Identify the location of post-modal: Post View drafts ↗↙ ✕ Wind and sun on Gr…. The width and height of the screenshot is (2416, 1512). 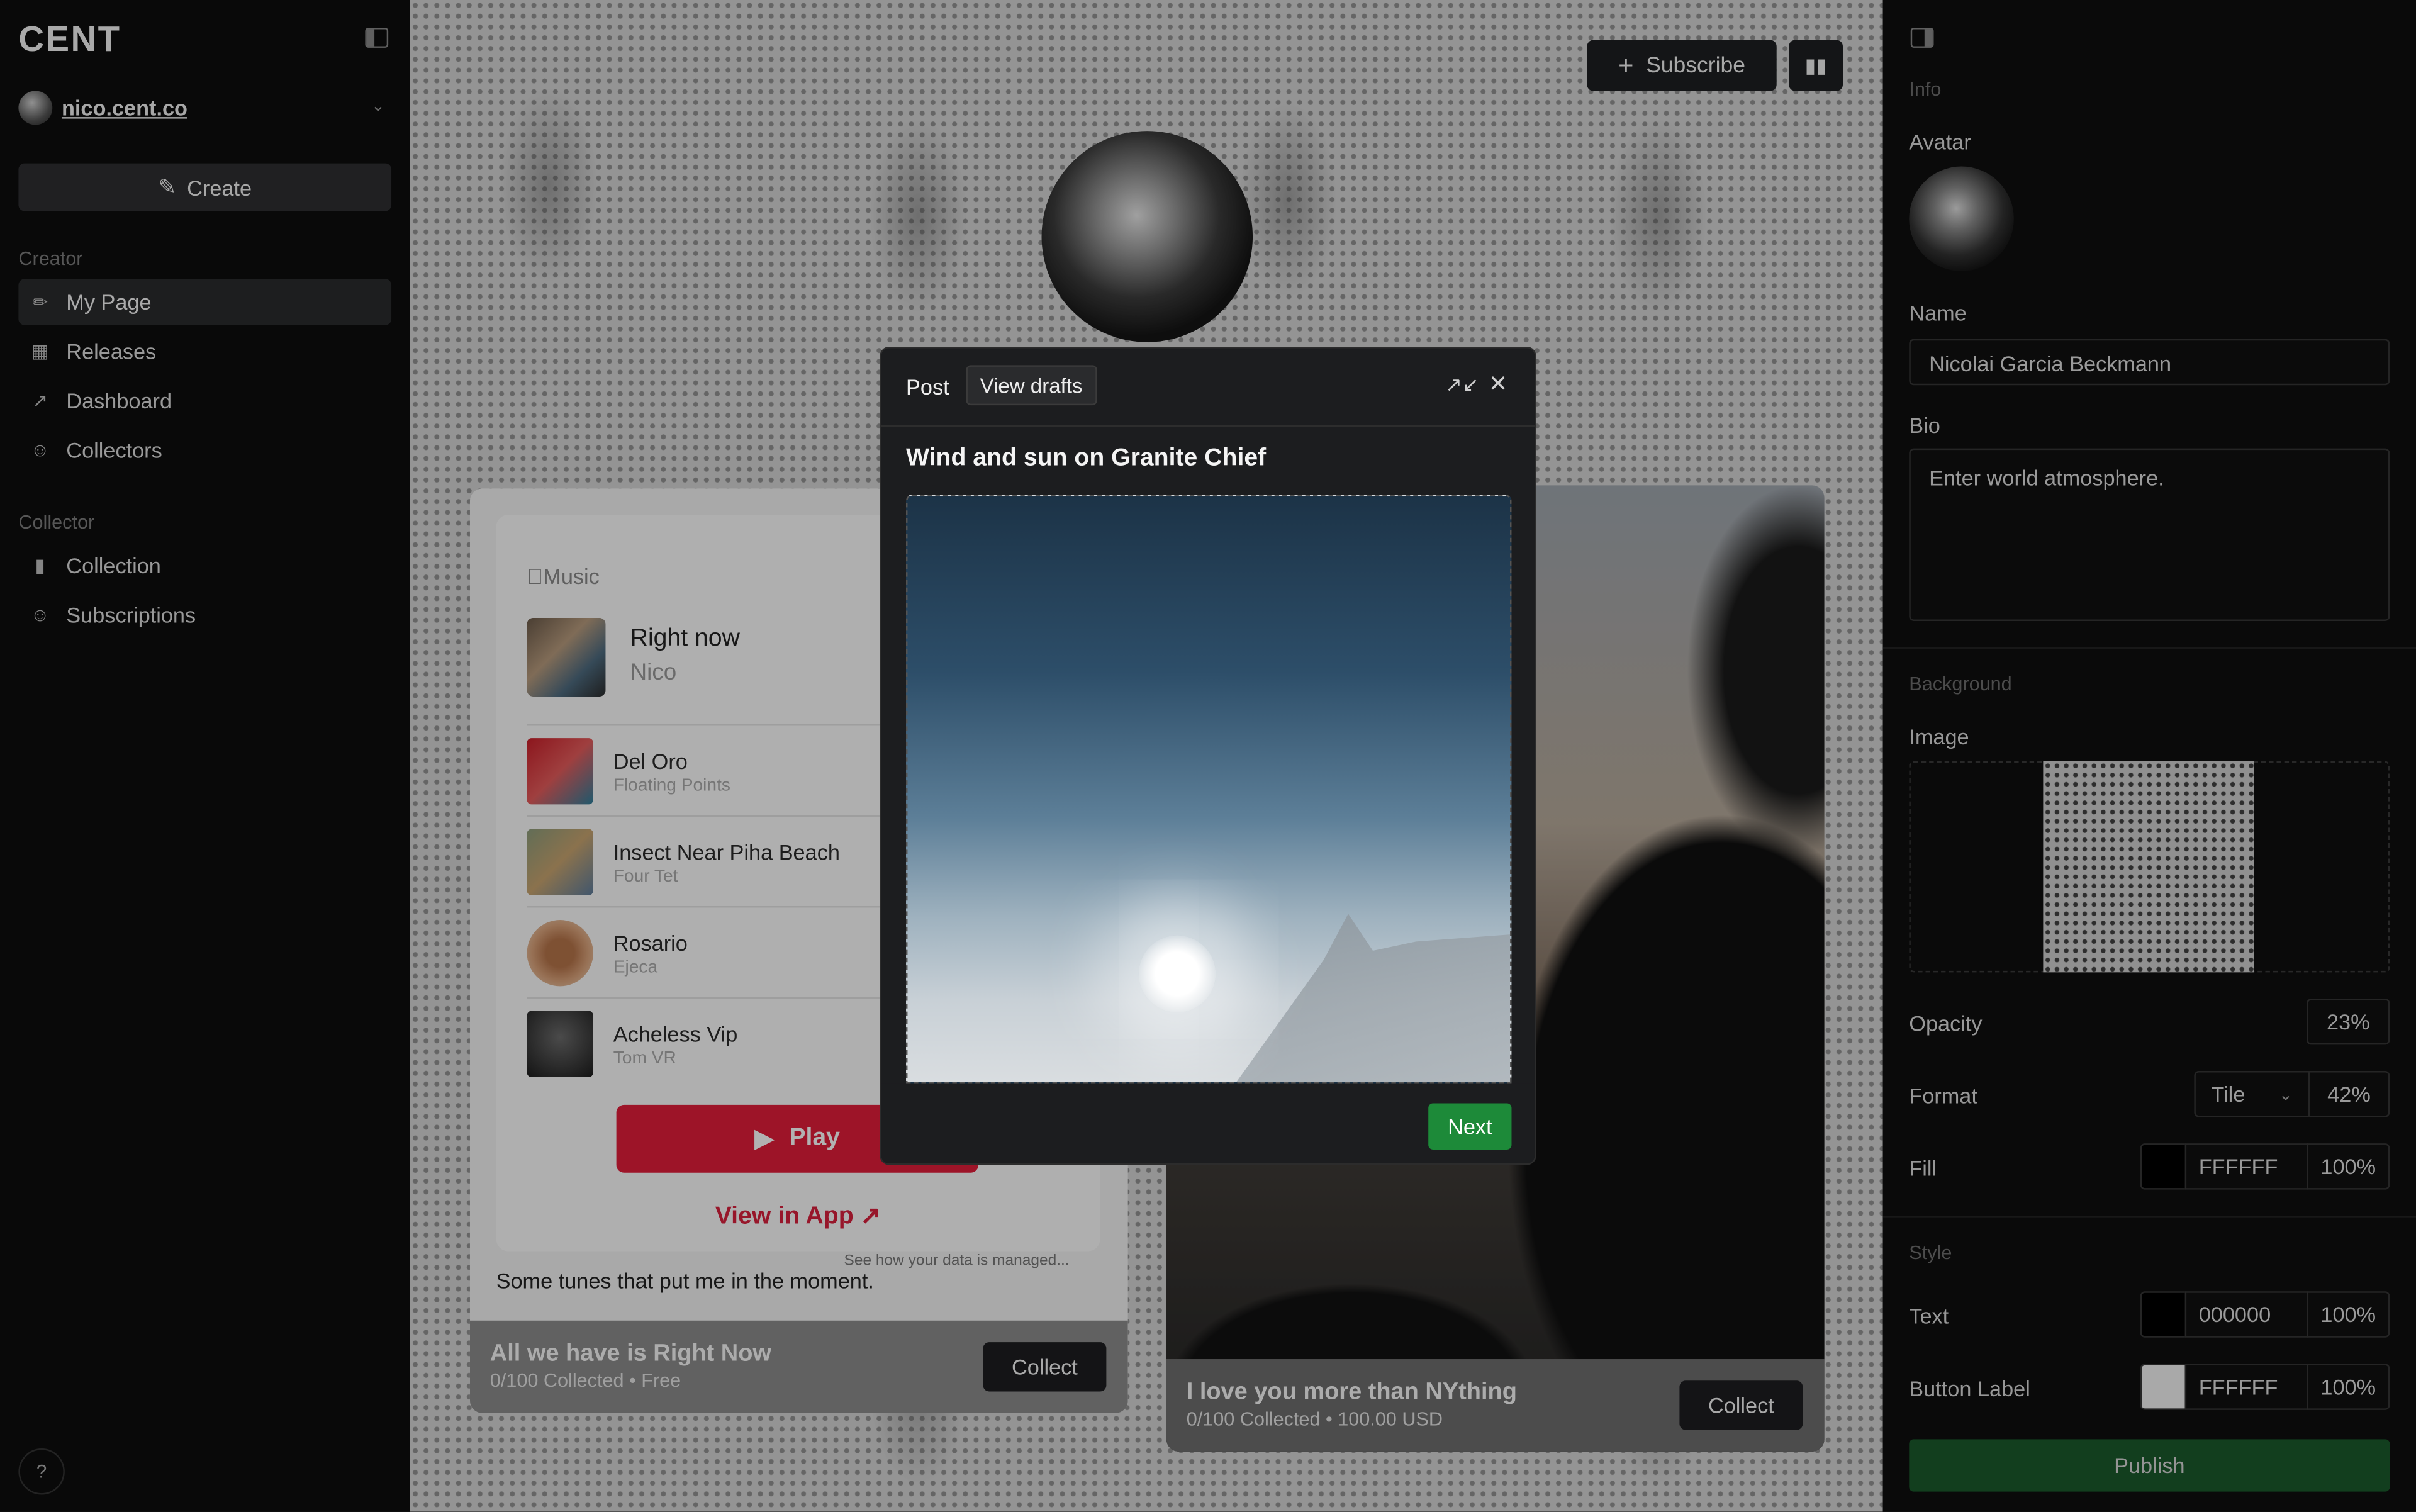
(1208, 756).